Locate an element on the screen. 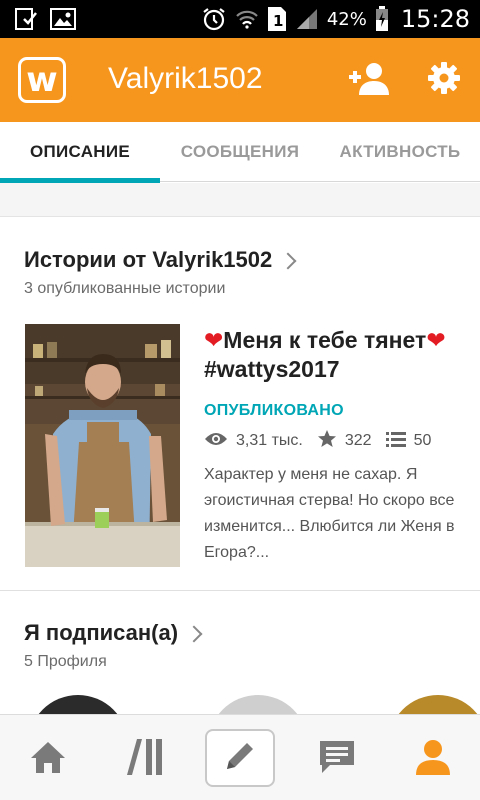 Image resolution: width=480 pixels, height=800 pixels. svg-text: 1 is located at coordinates (278, 21).